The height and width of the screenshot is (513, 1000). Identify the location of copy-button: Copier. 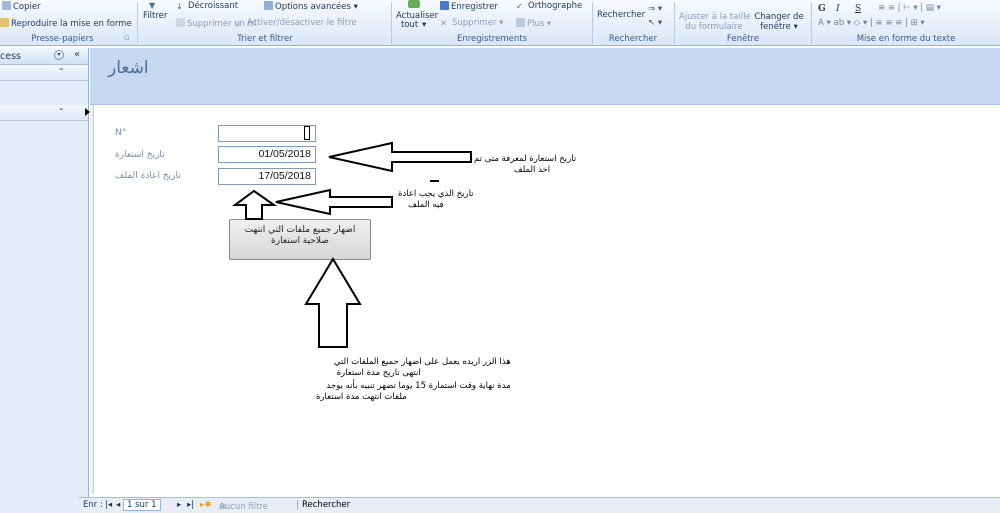
(21, 6).